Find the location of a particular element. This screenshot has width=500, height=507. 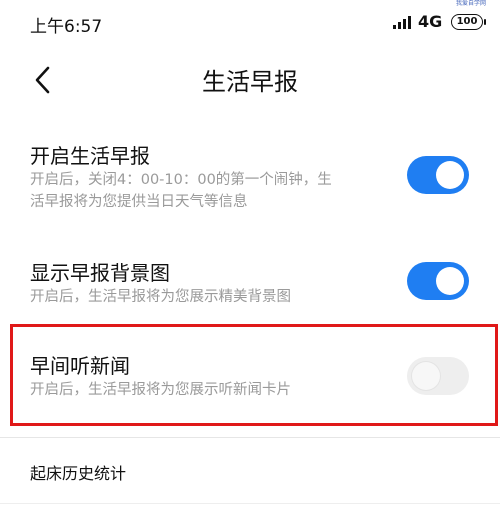

setting-title: 早间听新闻 is located at coordinates (80, 366).